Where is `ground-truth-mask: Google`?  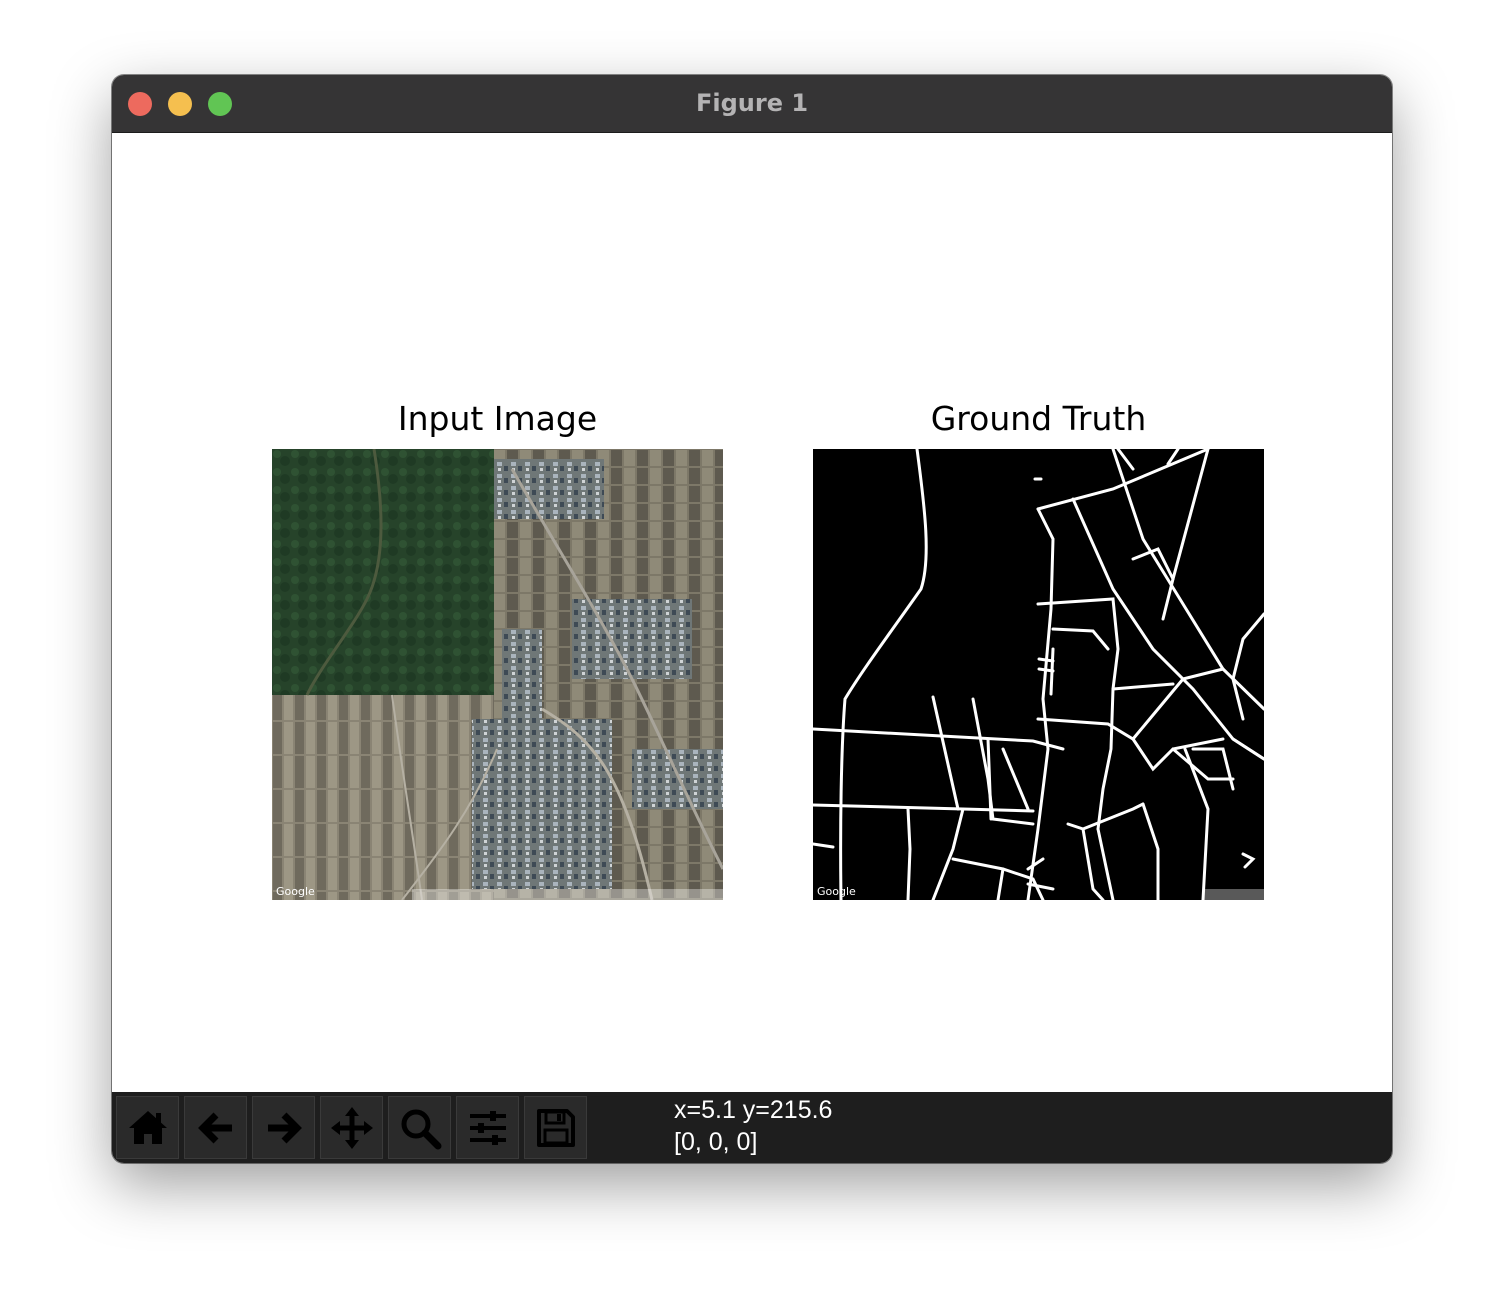 ground-truth-mask: Google is located at coordinates (1038, 674).